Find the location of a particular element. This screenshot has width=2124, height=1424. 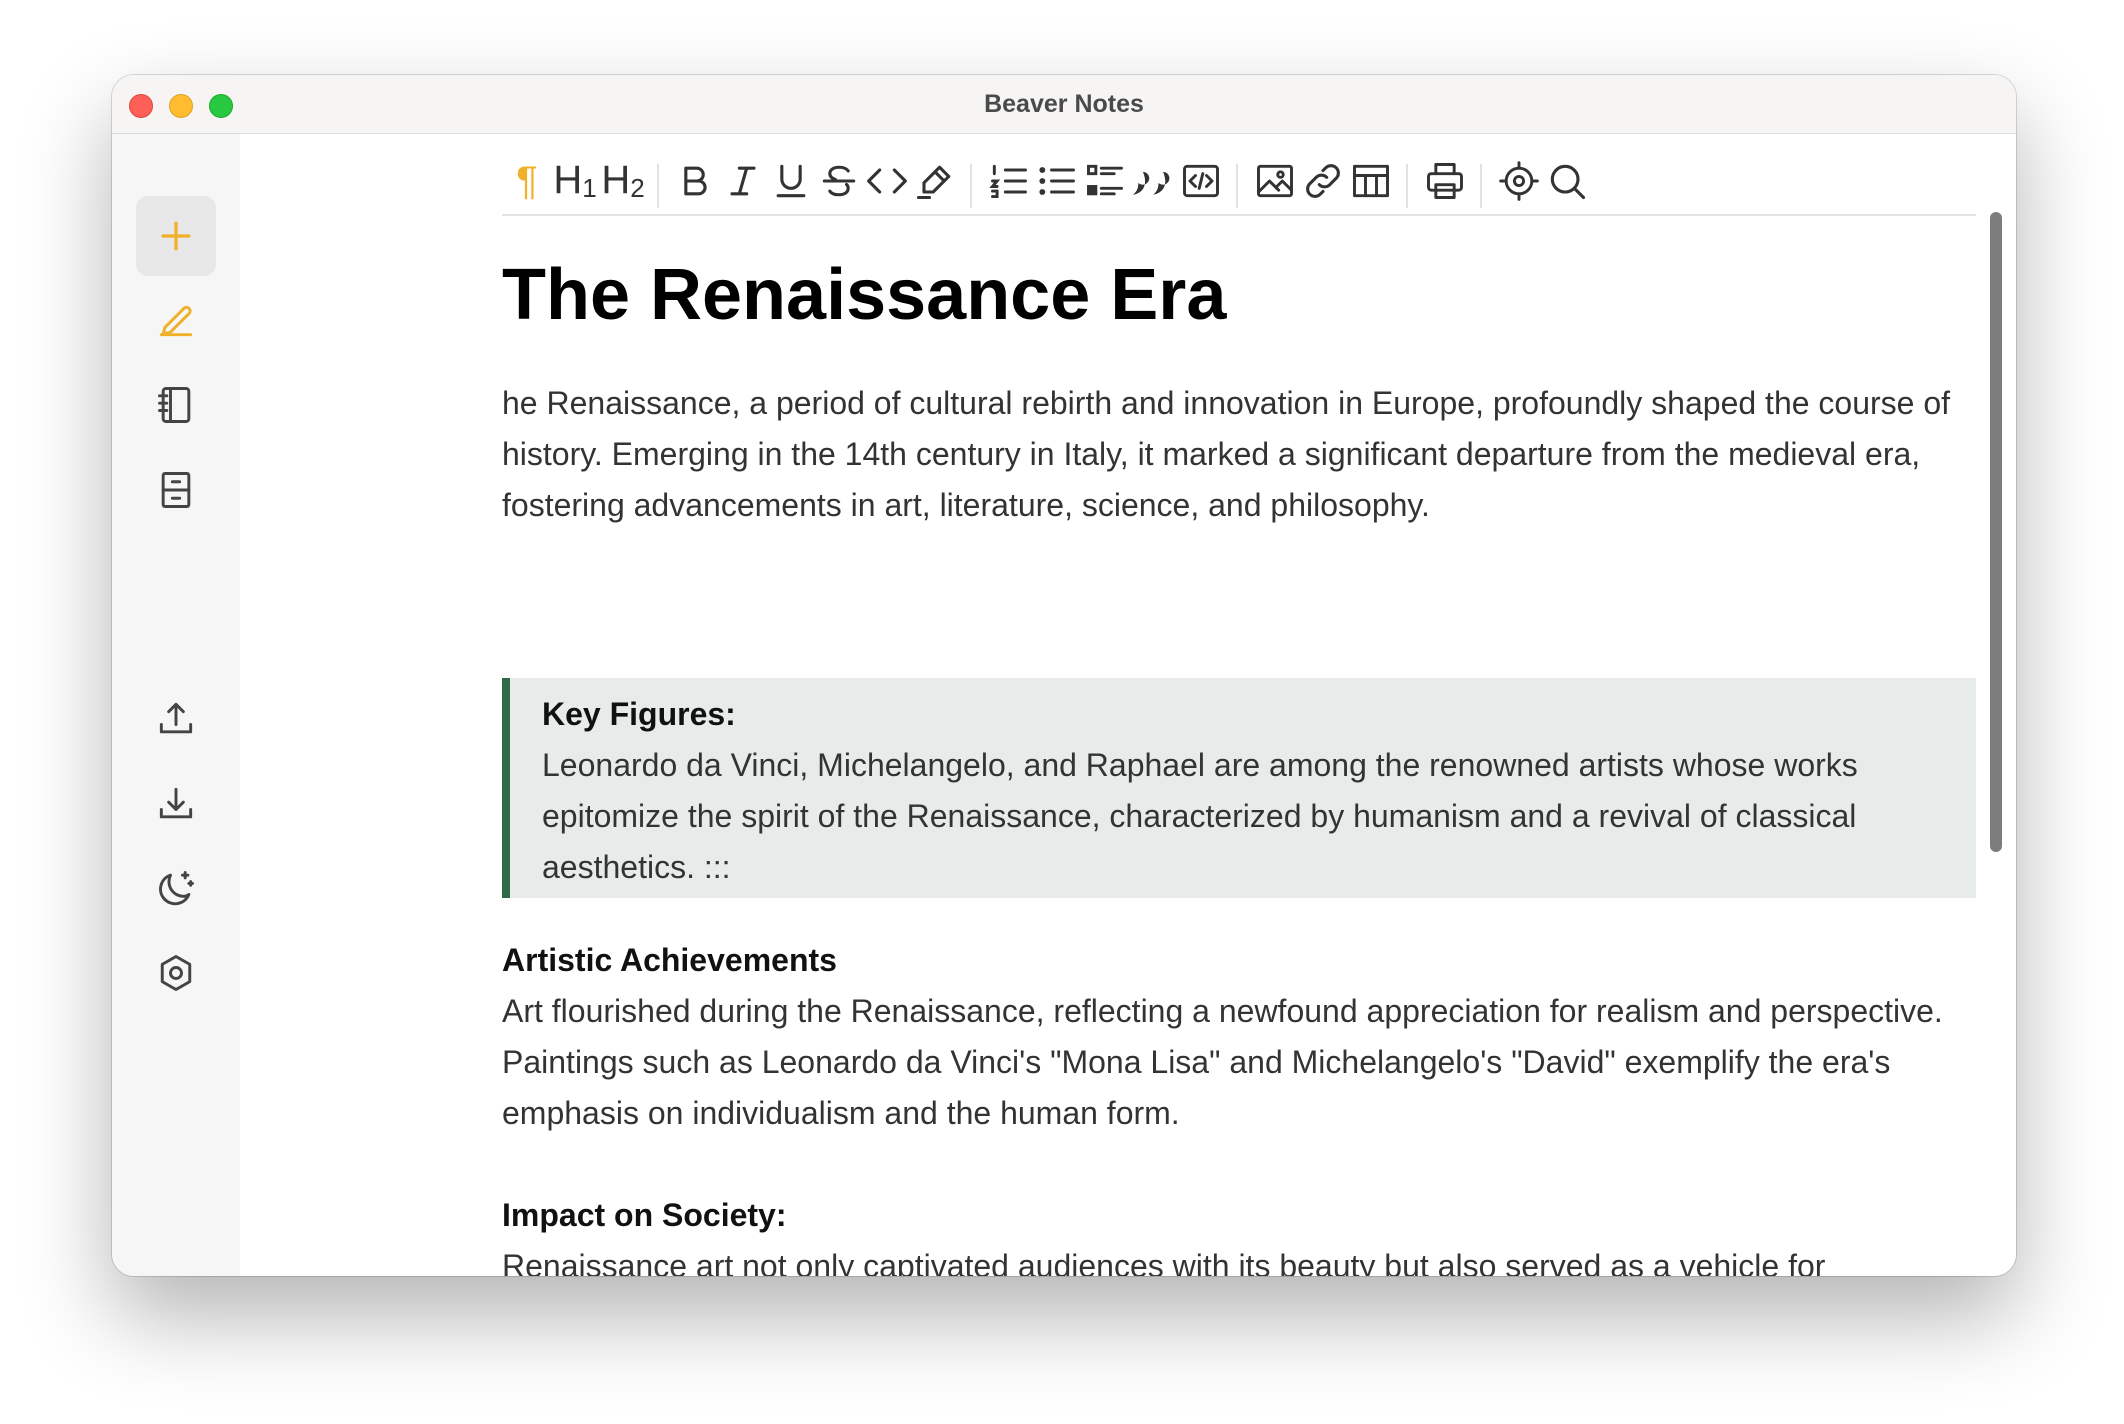

paragraph-icon: ¶ is located at coordinates (527, 180).